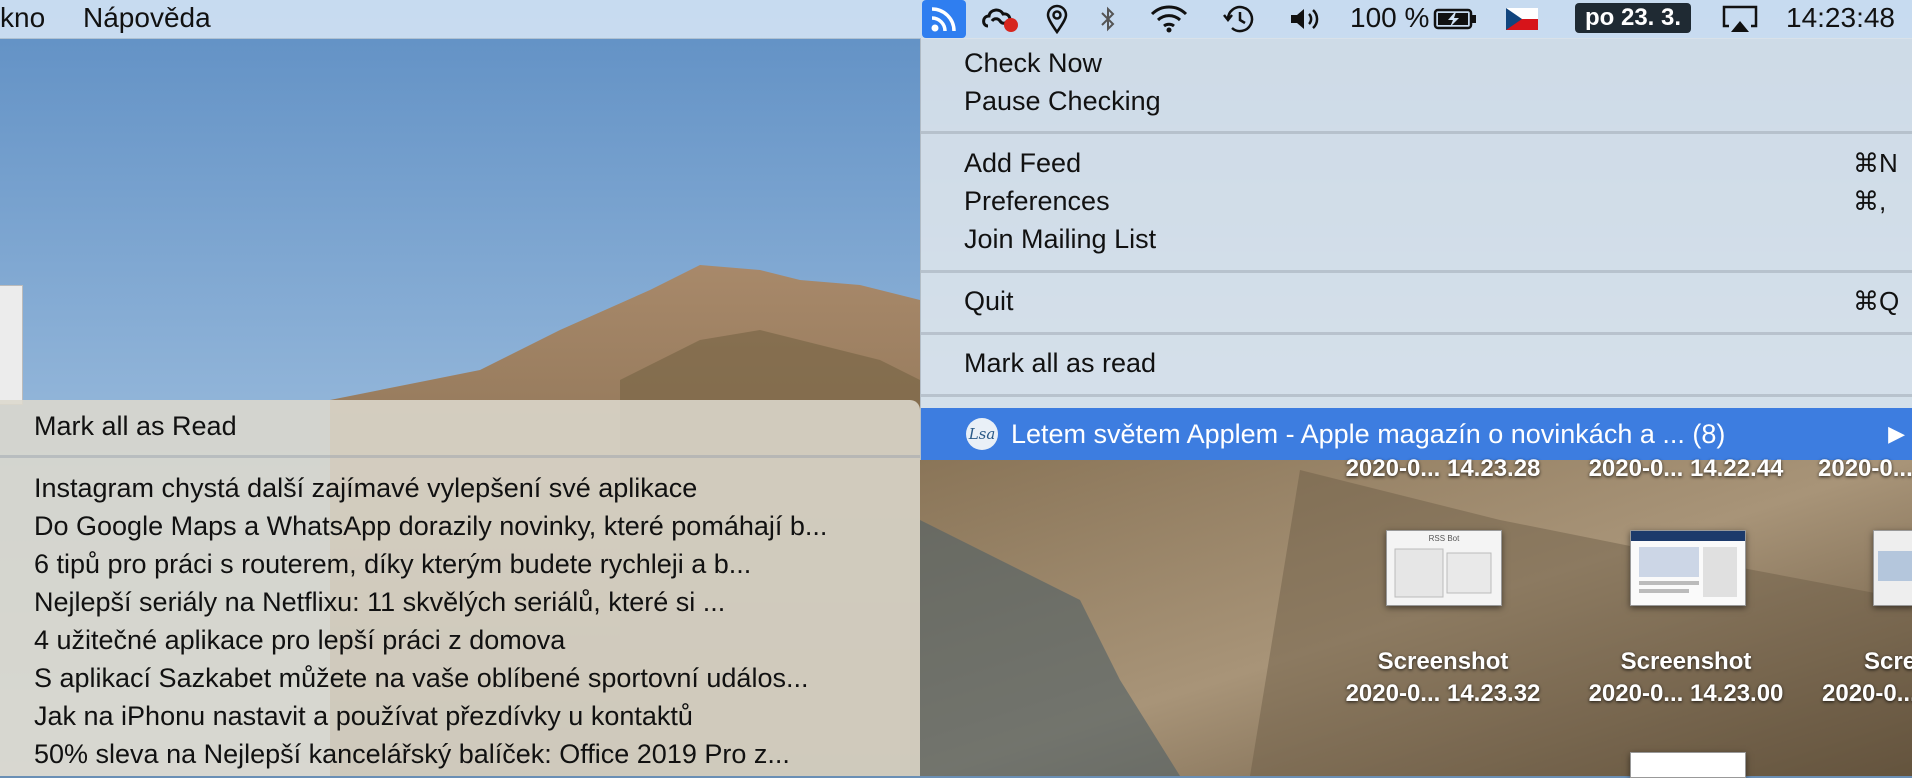 The height and width of the screenshot is (778, 1912). I want to click on menu-window: kno, so click(22, 19).